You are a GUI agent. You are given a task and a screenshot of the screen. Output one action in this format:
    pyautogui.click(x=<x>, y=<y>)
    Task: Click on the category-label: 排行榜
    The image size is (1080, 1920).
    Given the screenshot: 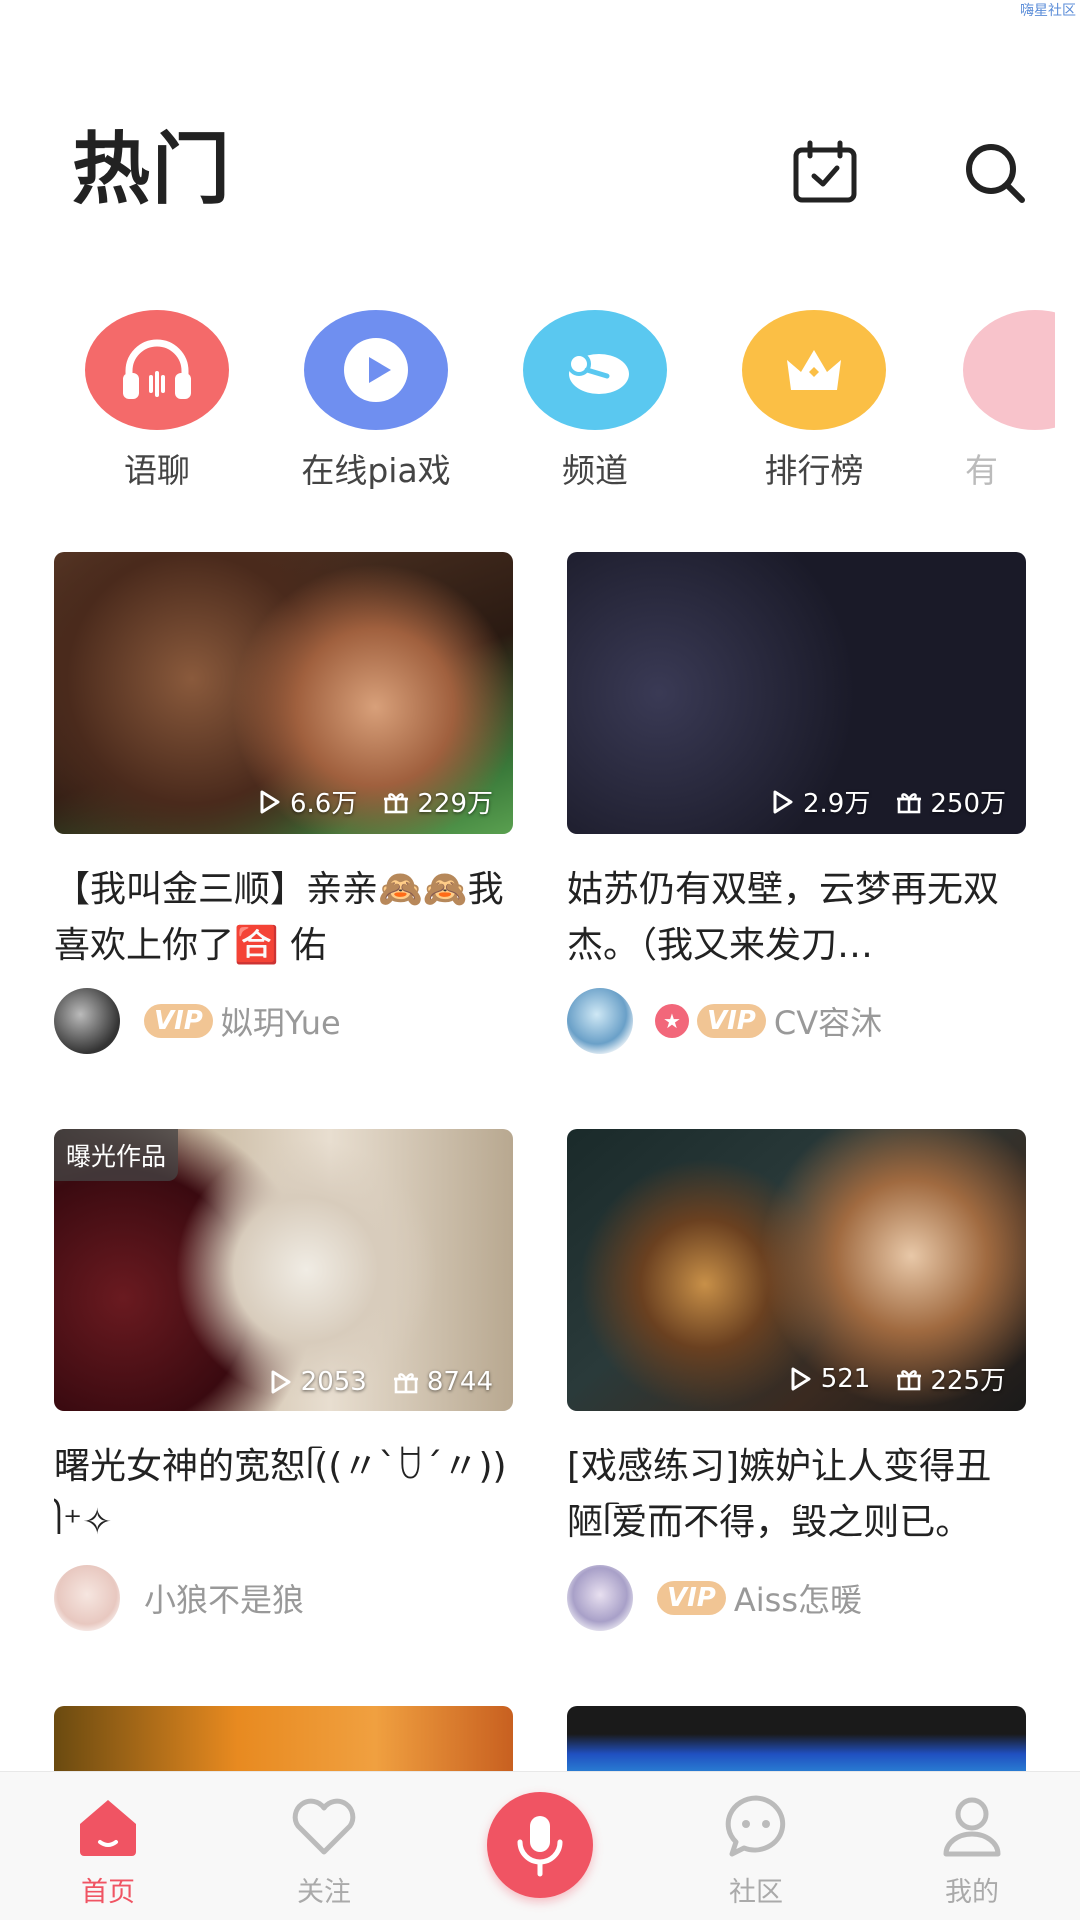 What is the action you would take?
    pyautogui.click(x=814, y=470)
    